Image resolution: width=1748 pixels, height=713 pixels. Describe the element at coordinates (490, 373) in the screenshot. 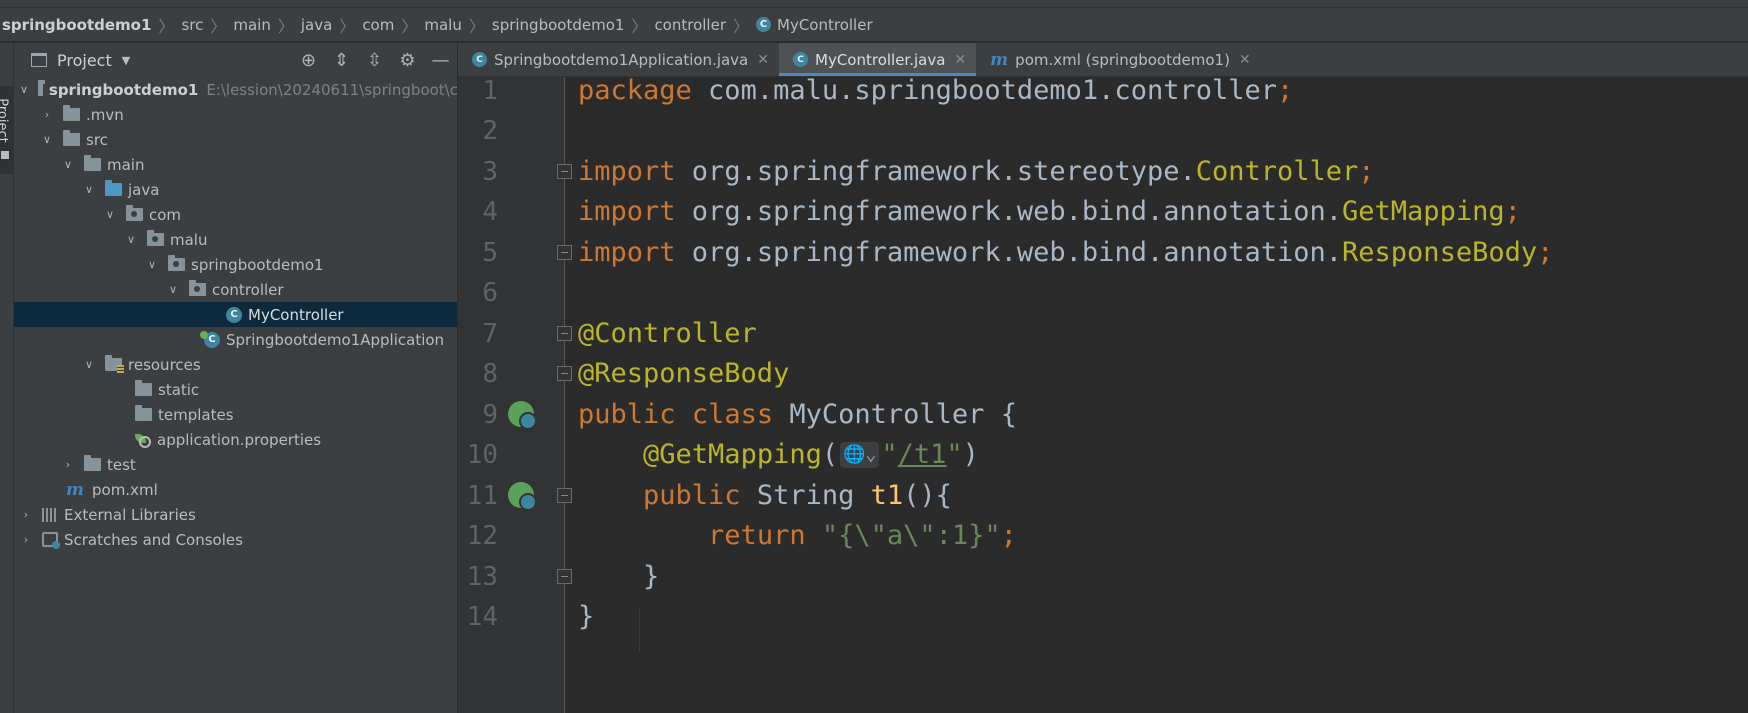

I see `line-number: 8` at that location.